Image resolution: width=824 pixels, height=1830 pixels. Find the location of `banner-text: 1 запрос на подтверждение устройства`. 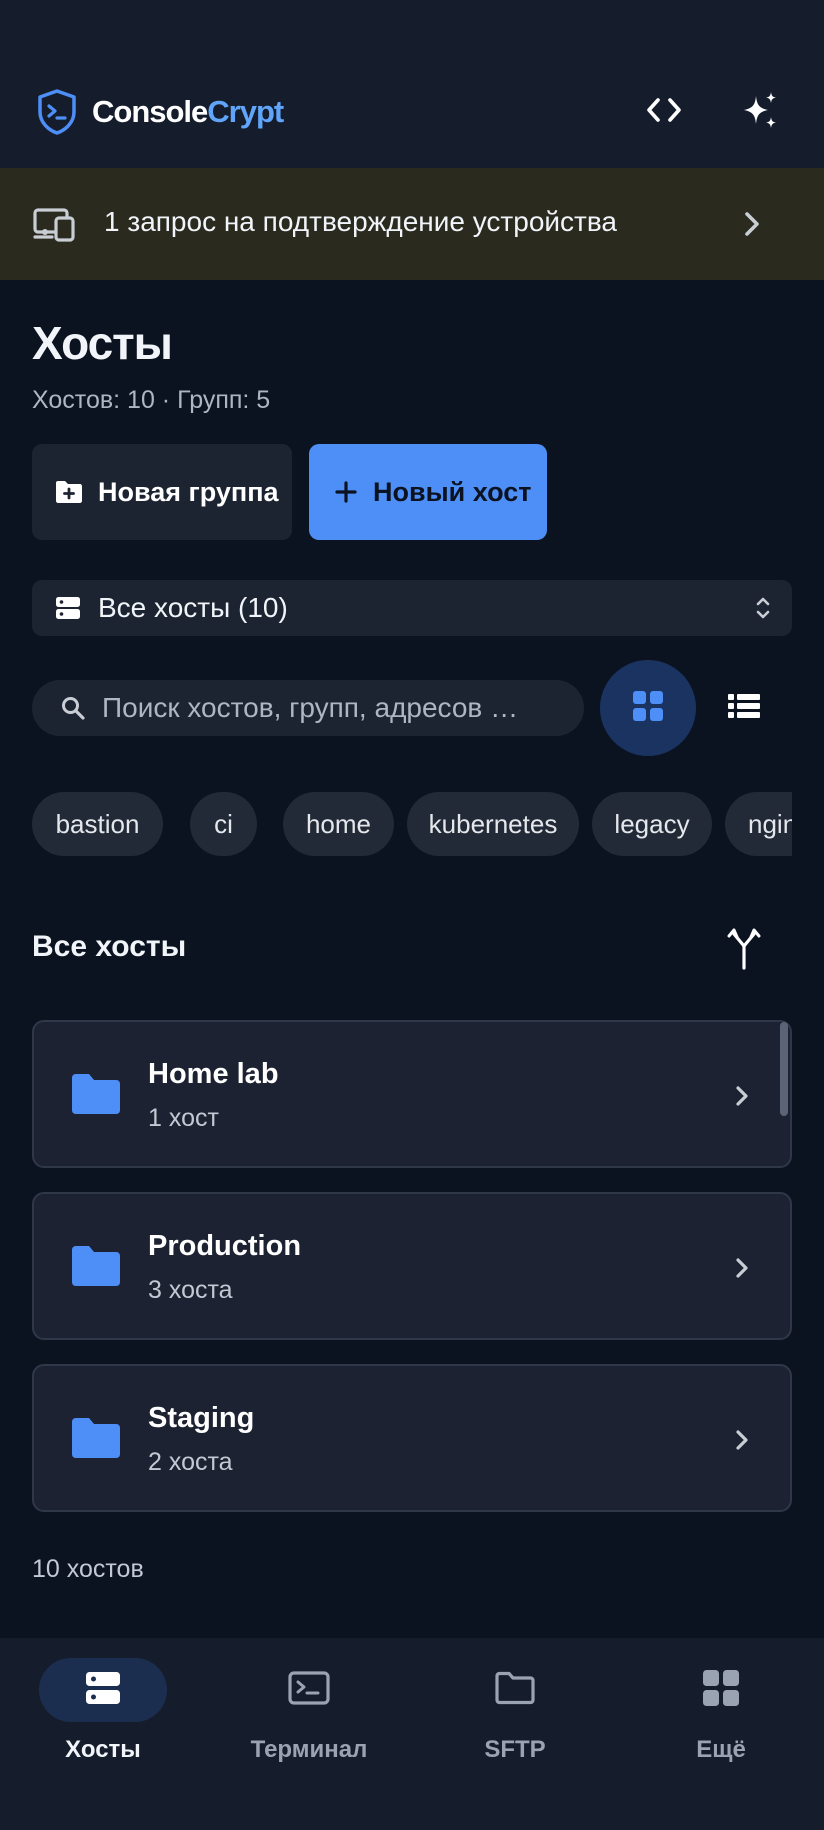

banner-text: 1 запрос на подтверждение устройства is located at coordinates (360, 221).